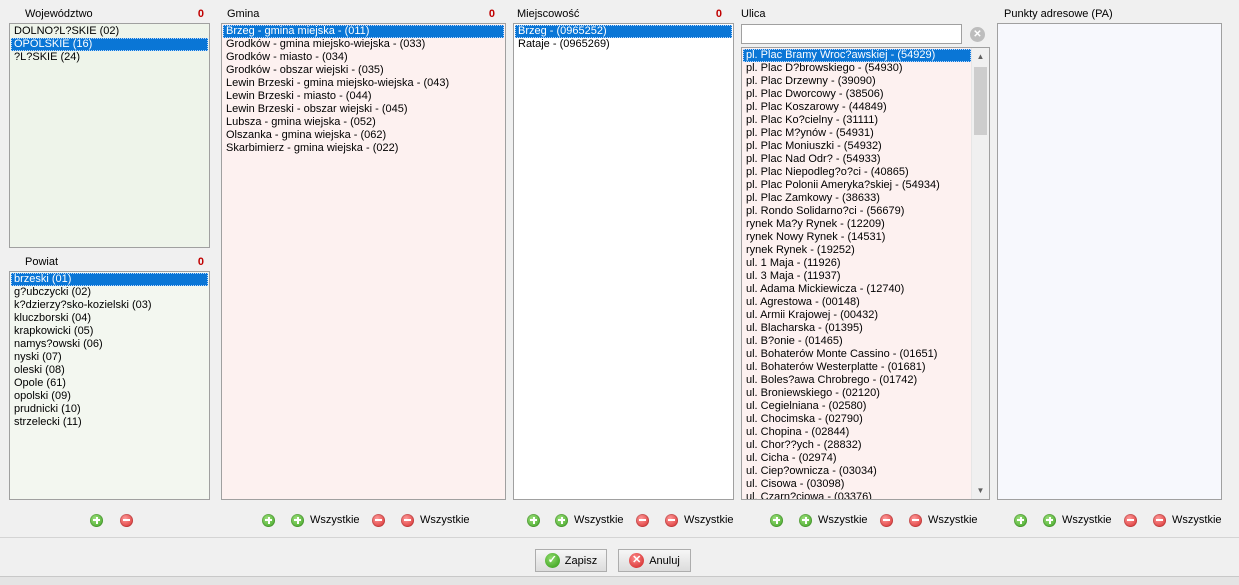 The image size is (1239, 585). What do you see at coordinates (637, 560) in the screenshot?
I see `cancel-icon: ✕` at bounding box center [637, 560].